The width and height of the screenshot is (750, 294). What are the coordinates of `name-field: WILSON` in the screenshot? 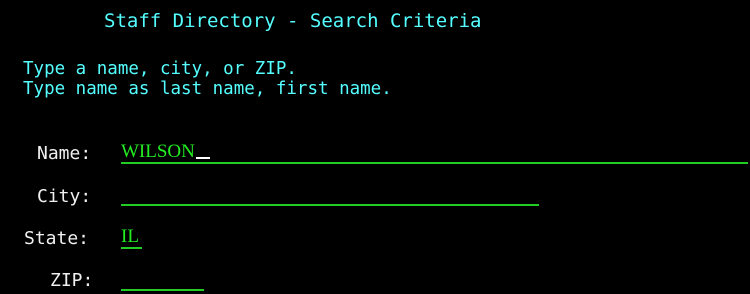 It's located at (434, 153).